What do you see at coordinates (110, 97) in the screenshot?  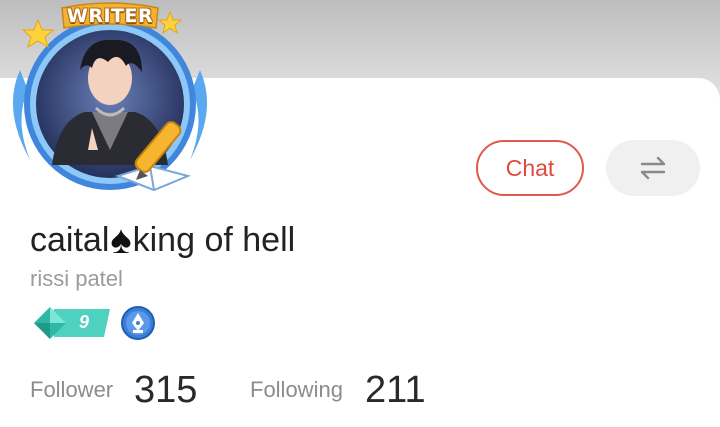 I see `writer-avatar-frame` at bounding box center [110, 97].